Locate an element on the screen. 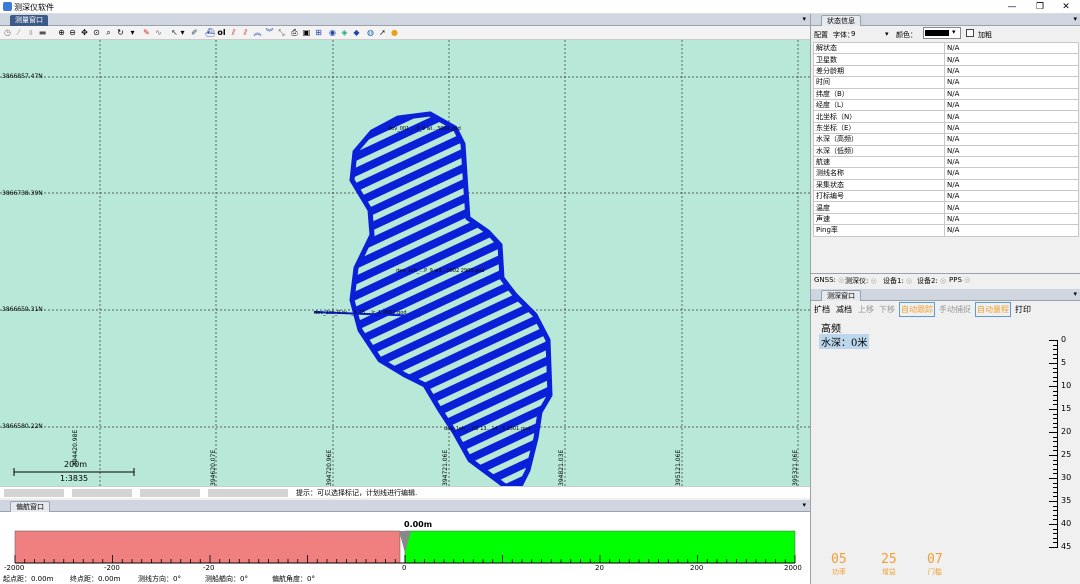 This screenshot has width=1080, height=584. location-icon: ◉ is located at coordinates (332, 32).